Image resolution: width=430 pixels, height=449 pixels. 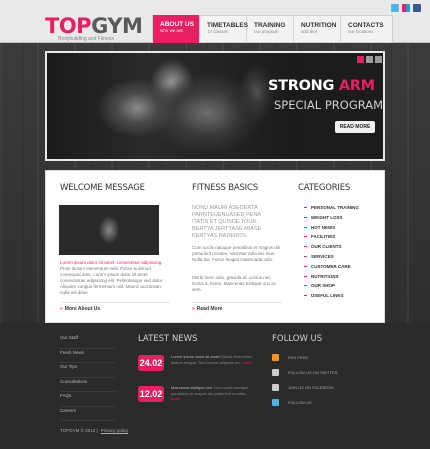 I want to click on category-item: USEFUL LINKS, so click(x=331, y=296).